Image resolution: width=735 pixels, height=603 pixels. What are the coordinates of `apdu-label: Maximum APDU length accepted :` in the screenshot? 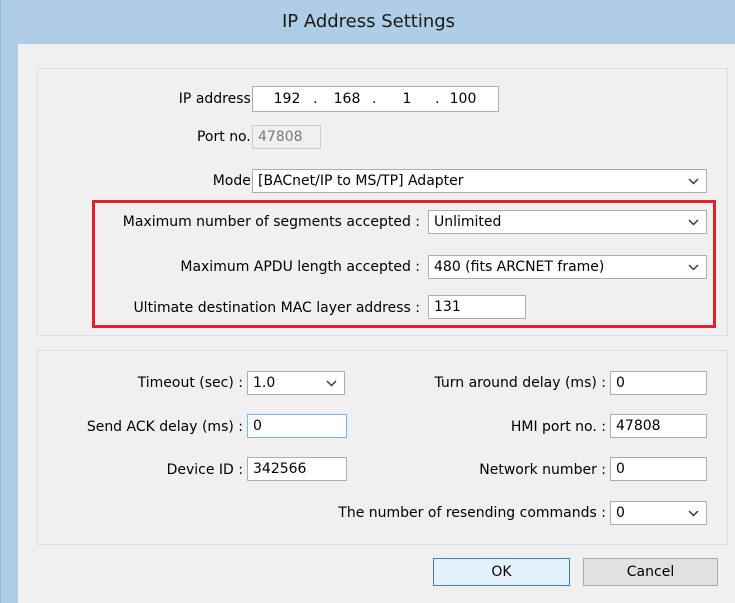 It's located at (300, 267).